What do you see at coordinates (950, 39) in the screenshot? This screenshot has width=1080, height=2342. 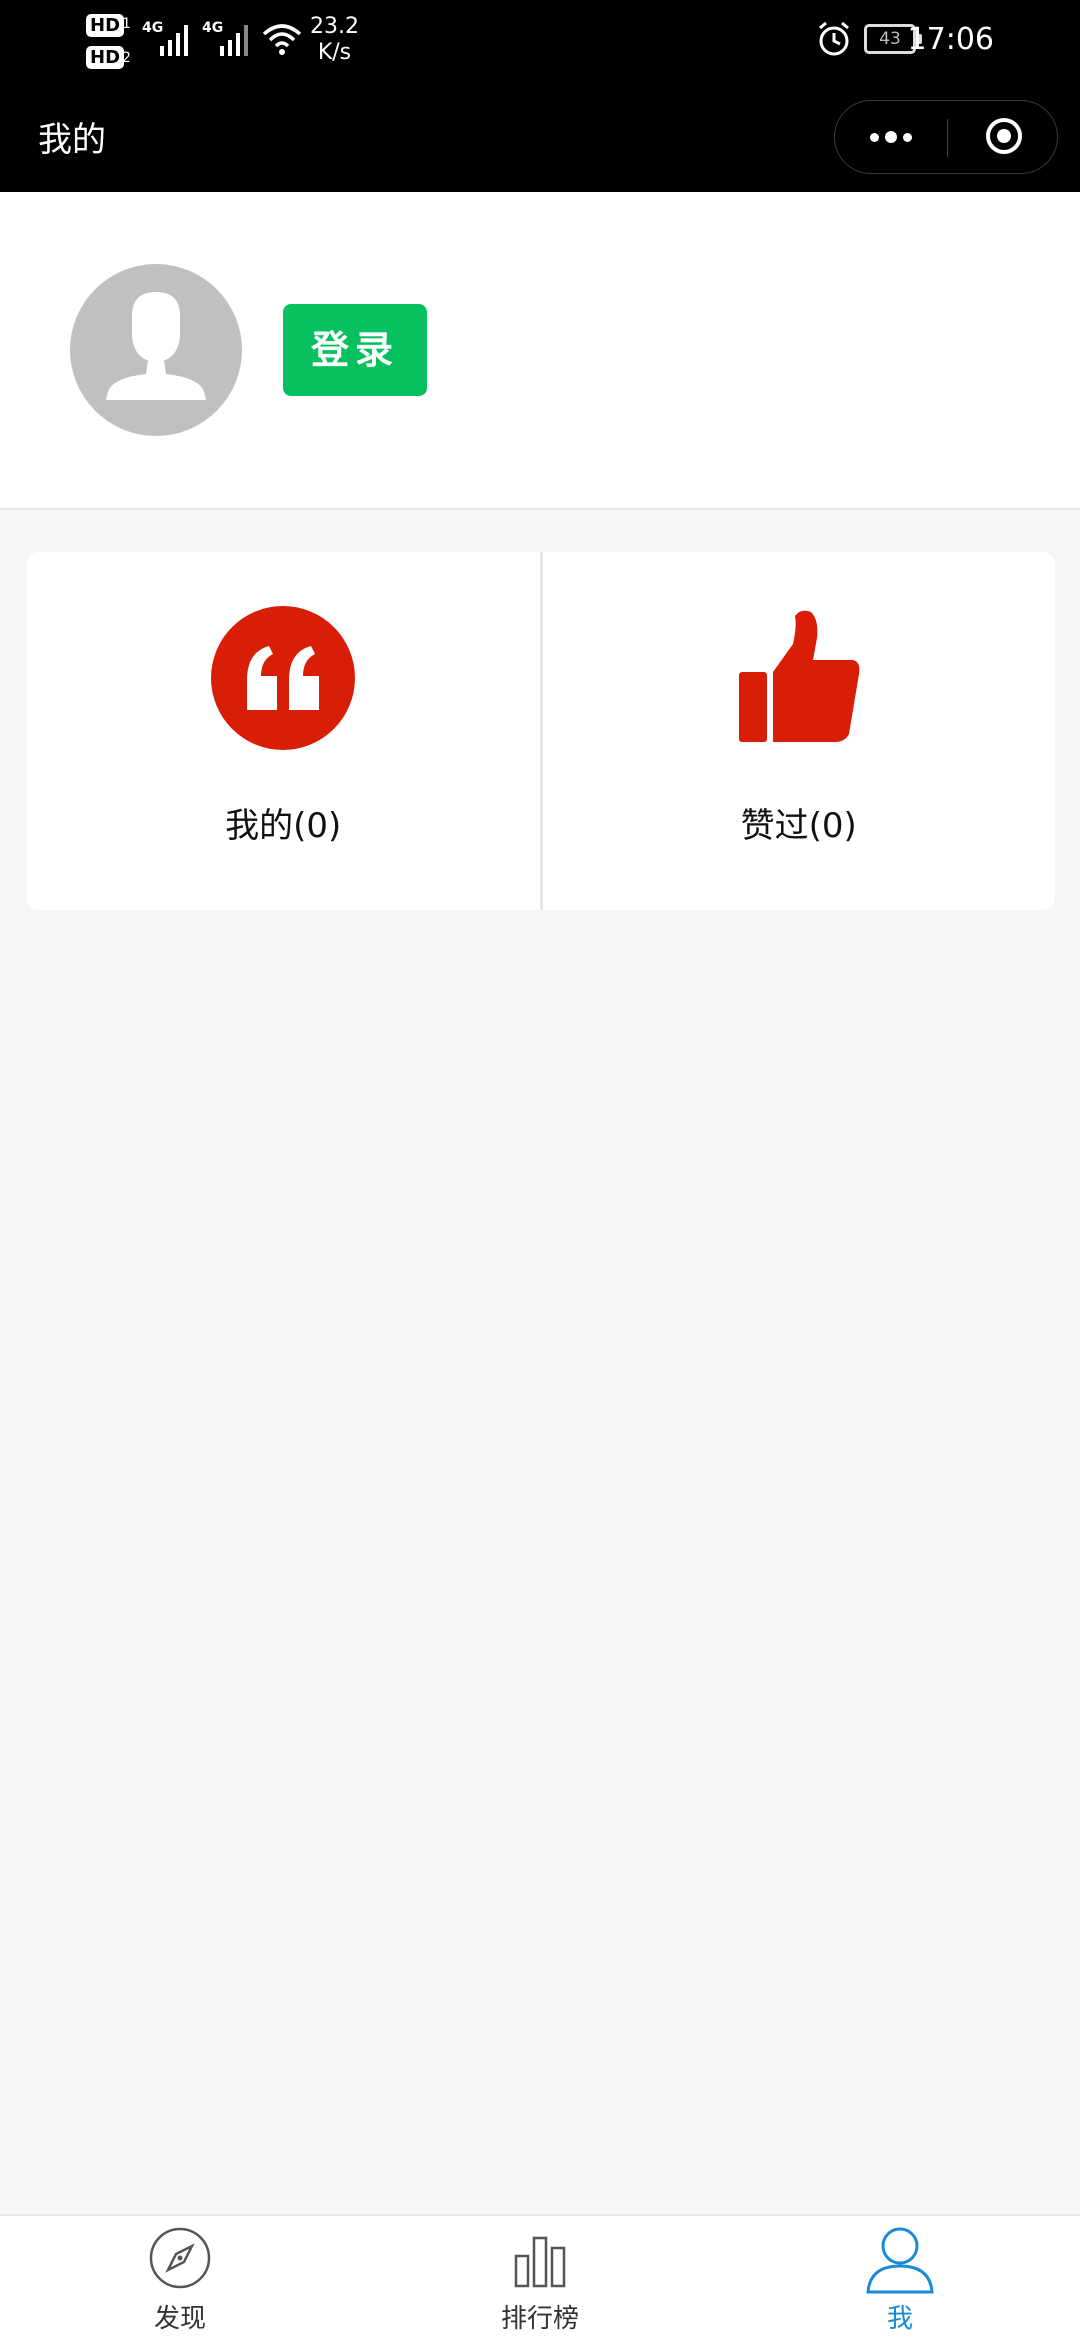 I see `status-time: 17:06` at bounding box center [950, 39].